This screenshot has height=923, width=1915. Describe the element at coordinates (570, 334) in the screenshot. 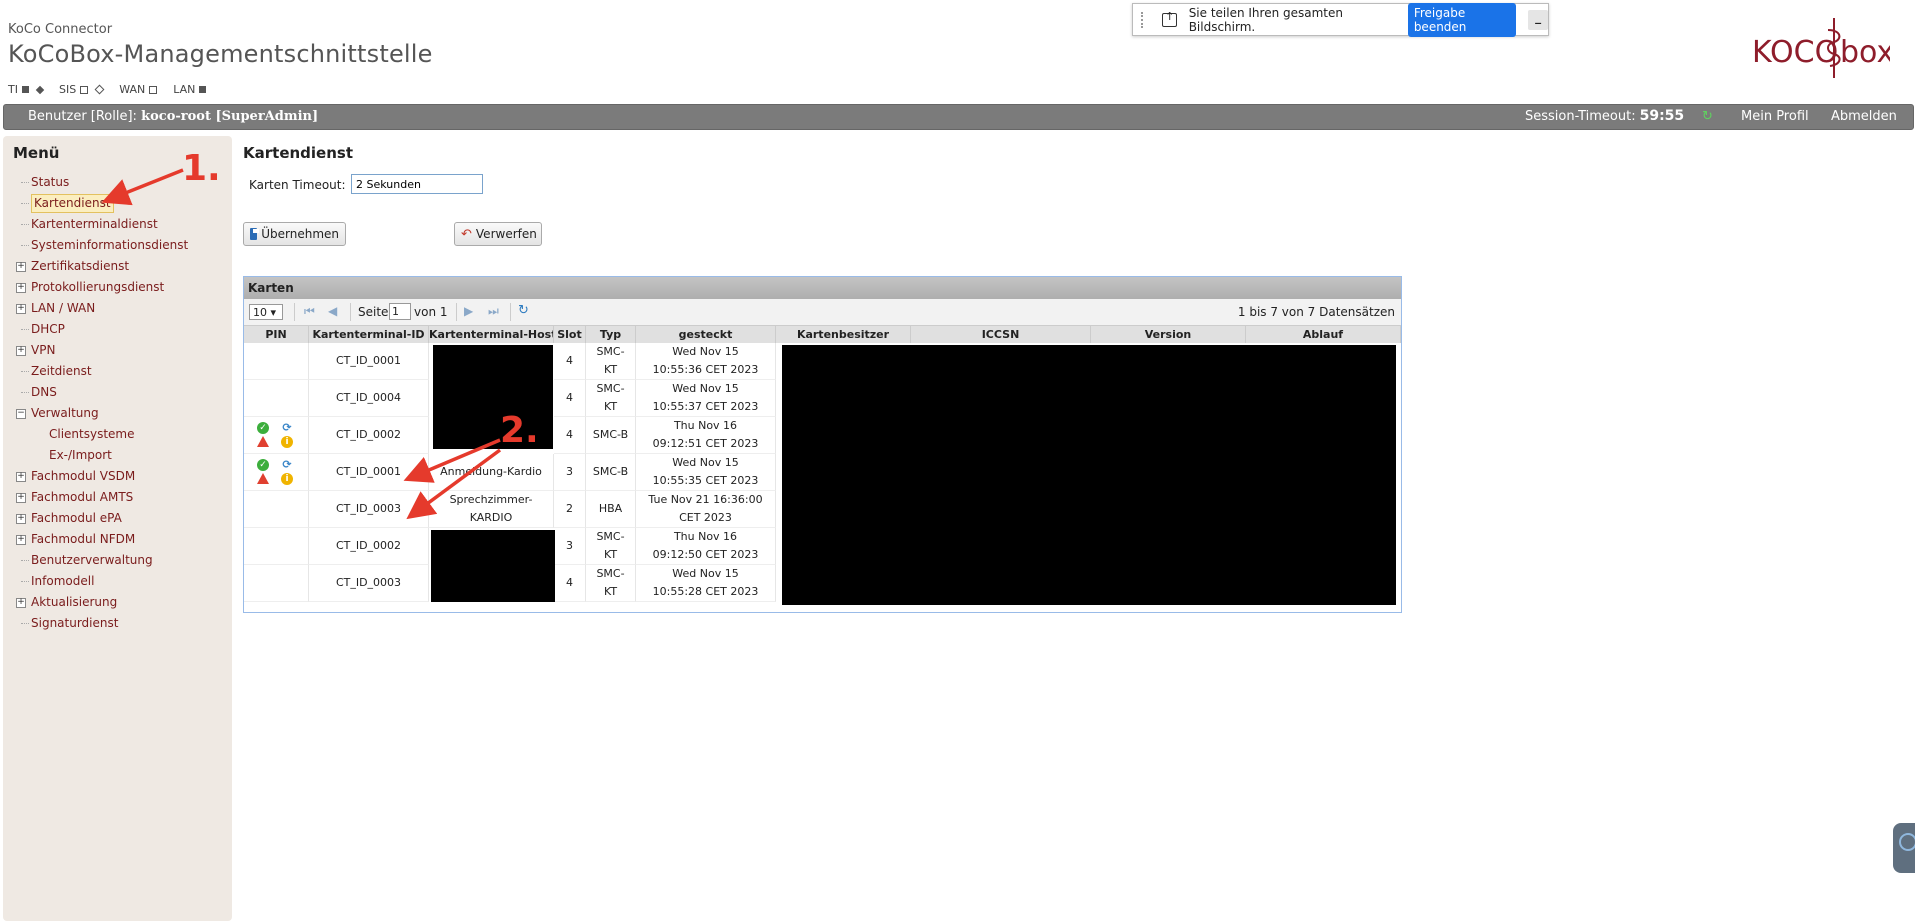

I see `column-header-slot: Slot` at that location.